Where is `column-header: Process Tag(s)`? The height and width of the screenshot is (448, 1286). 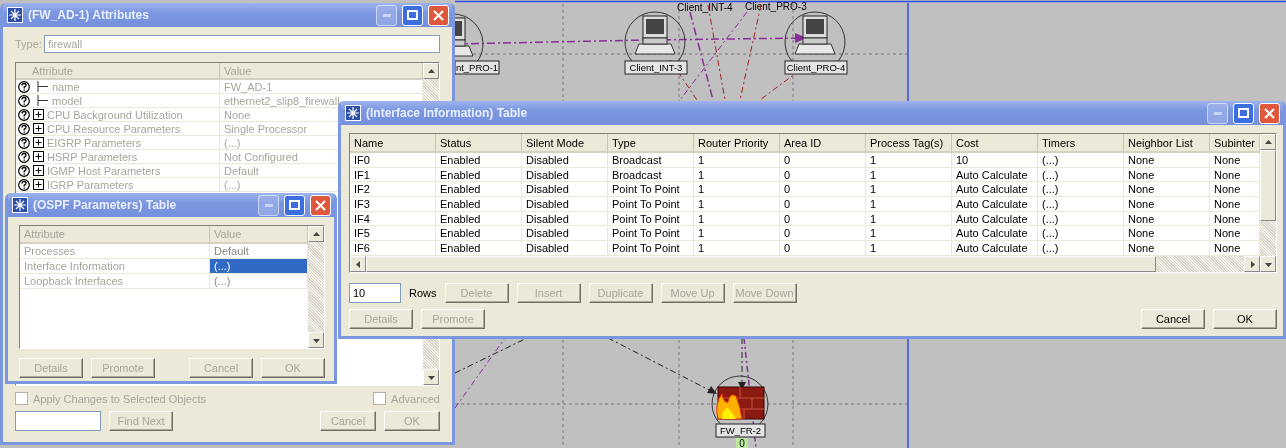 column-header: Process Tag(s) is located at coordinates (909, 143).